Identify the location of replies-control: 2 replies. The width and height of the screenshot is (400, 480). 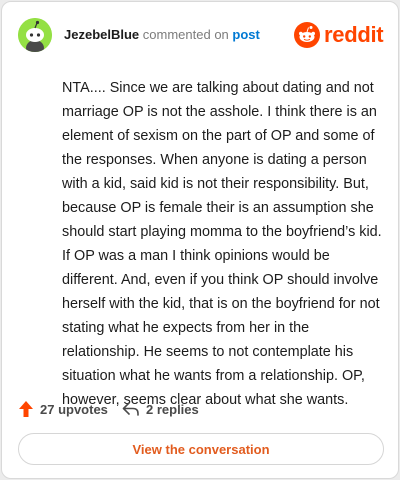
(160, 409).